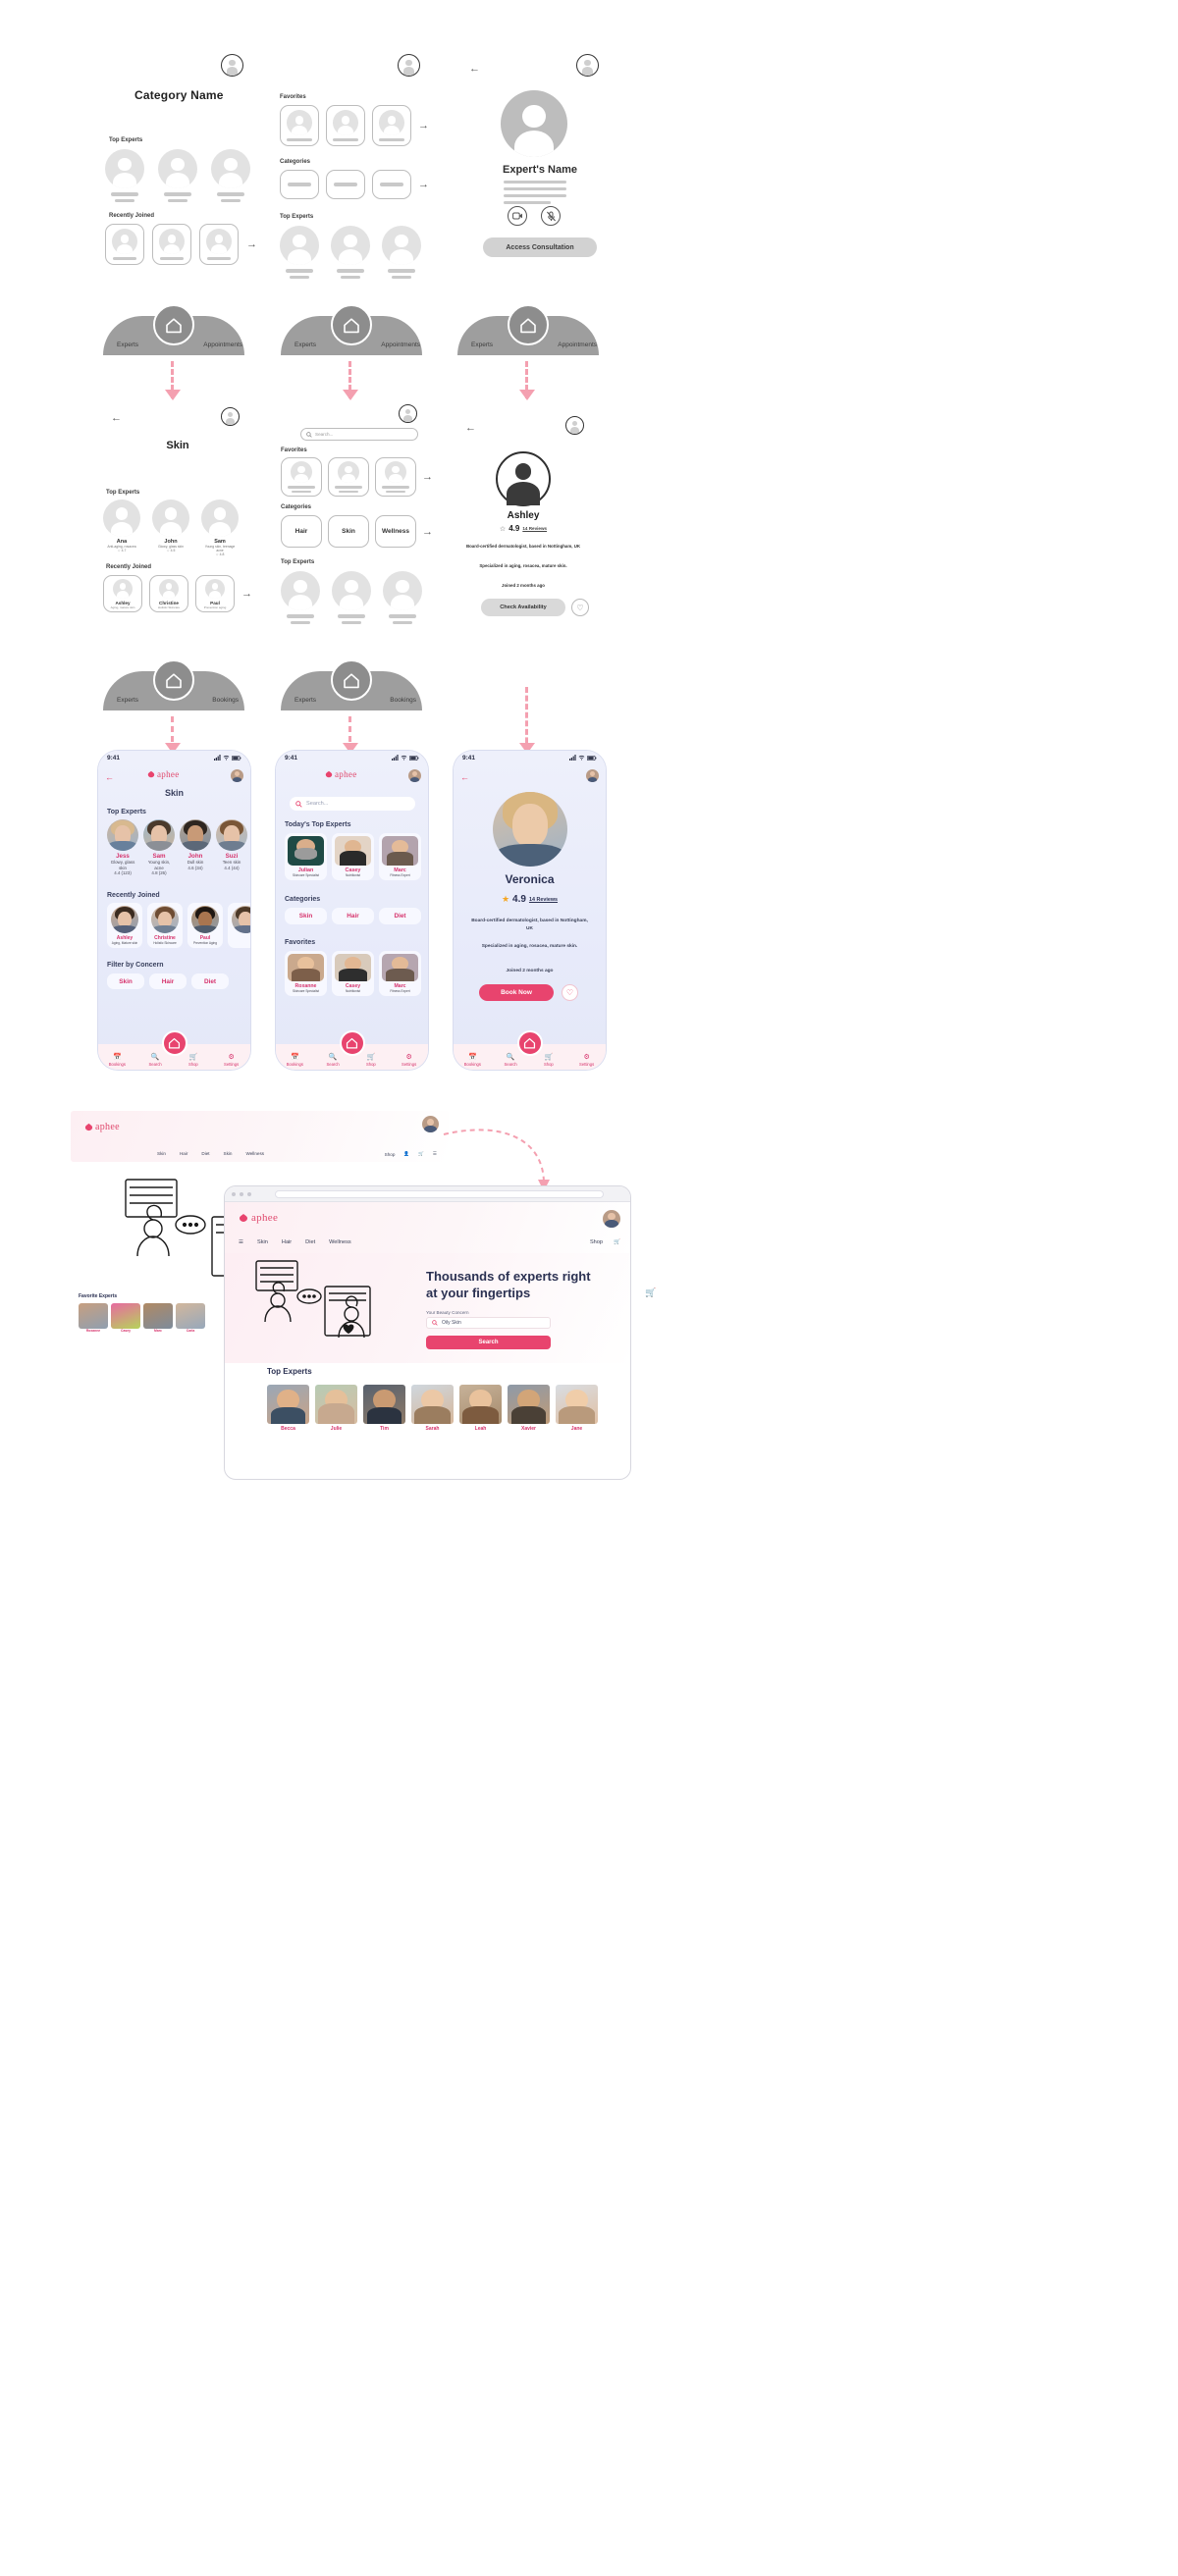  I want to click on nav-item-skin: Skin, so click(262, 1242).